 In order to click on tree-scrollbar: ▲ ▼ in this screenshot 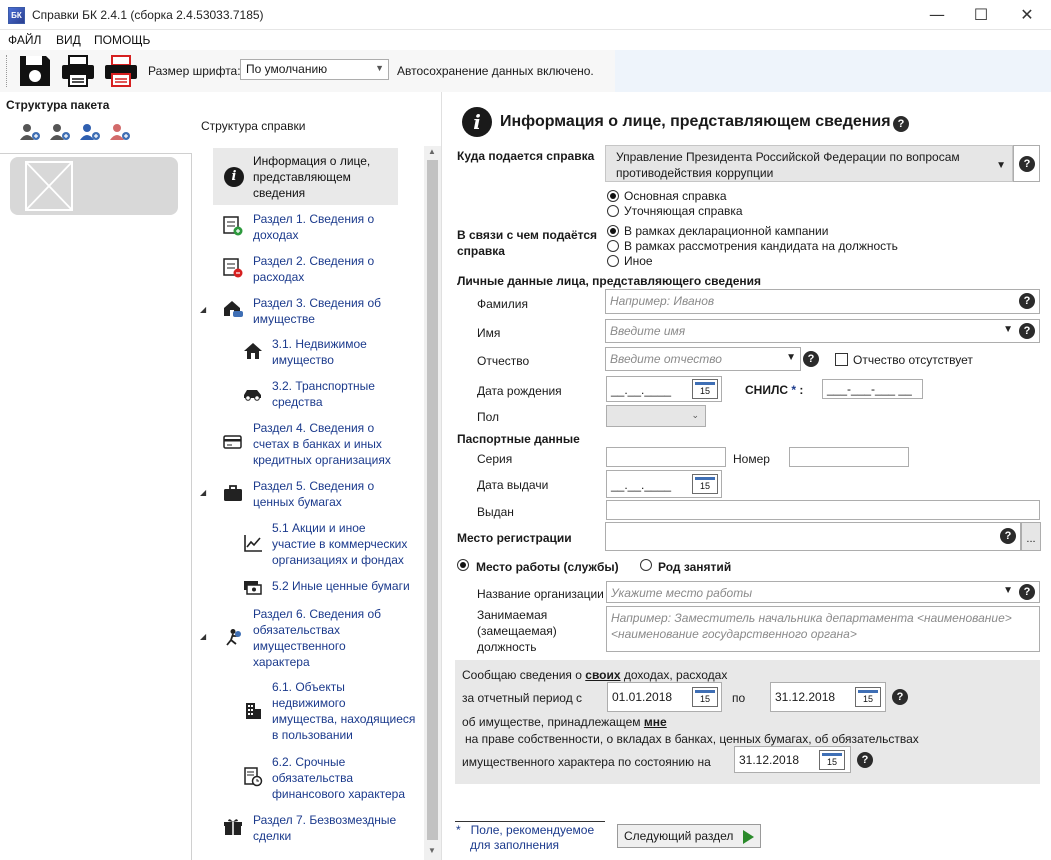, I will do `click(432, 503)`.